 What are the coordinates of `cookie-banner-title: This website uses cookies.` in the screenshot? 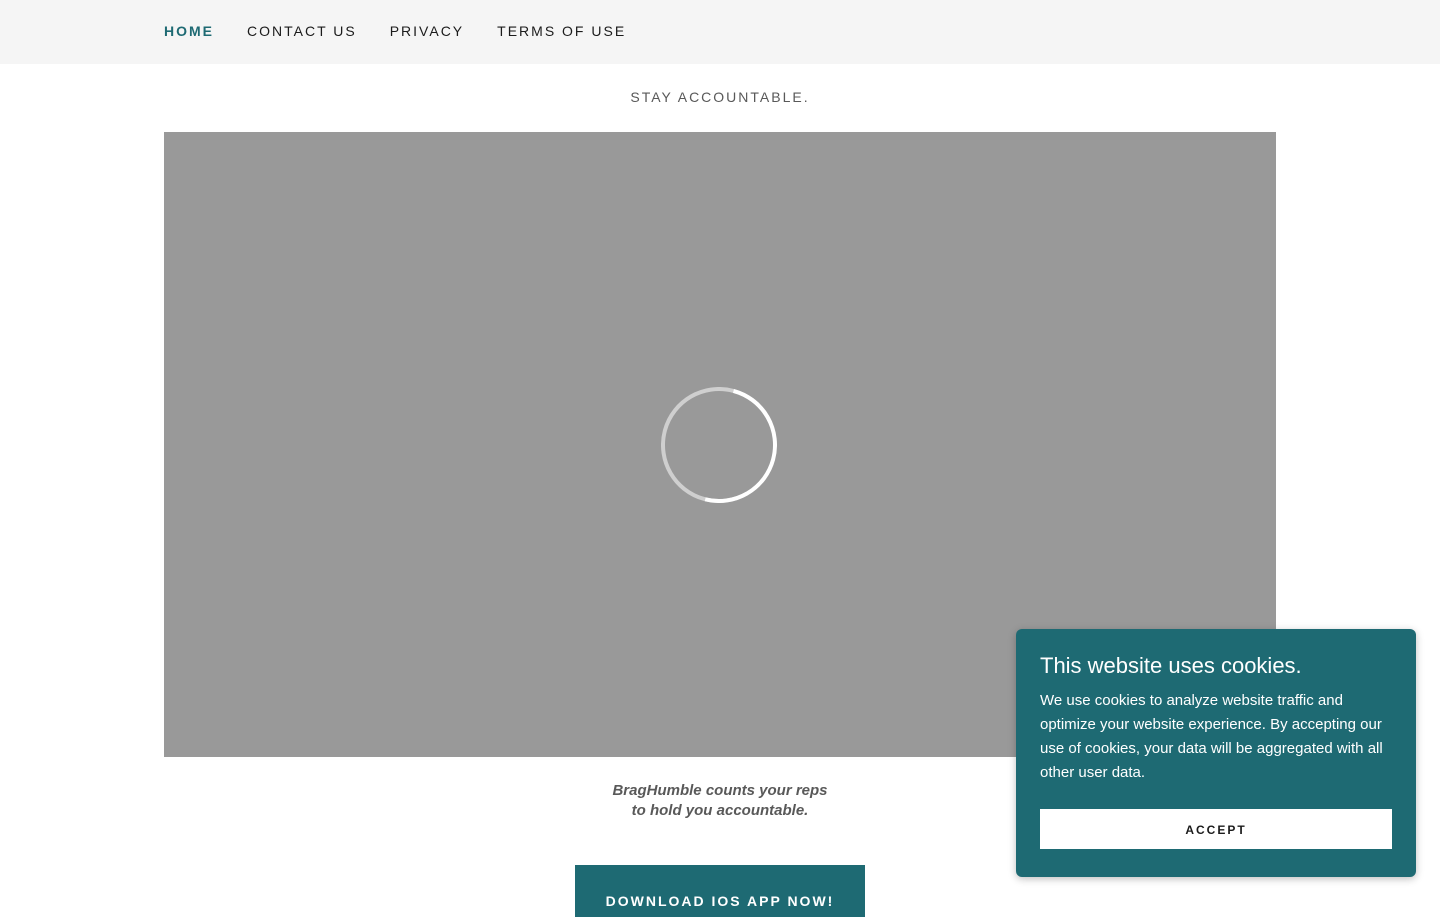 It's located at (1171, 665).